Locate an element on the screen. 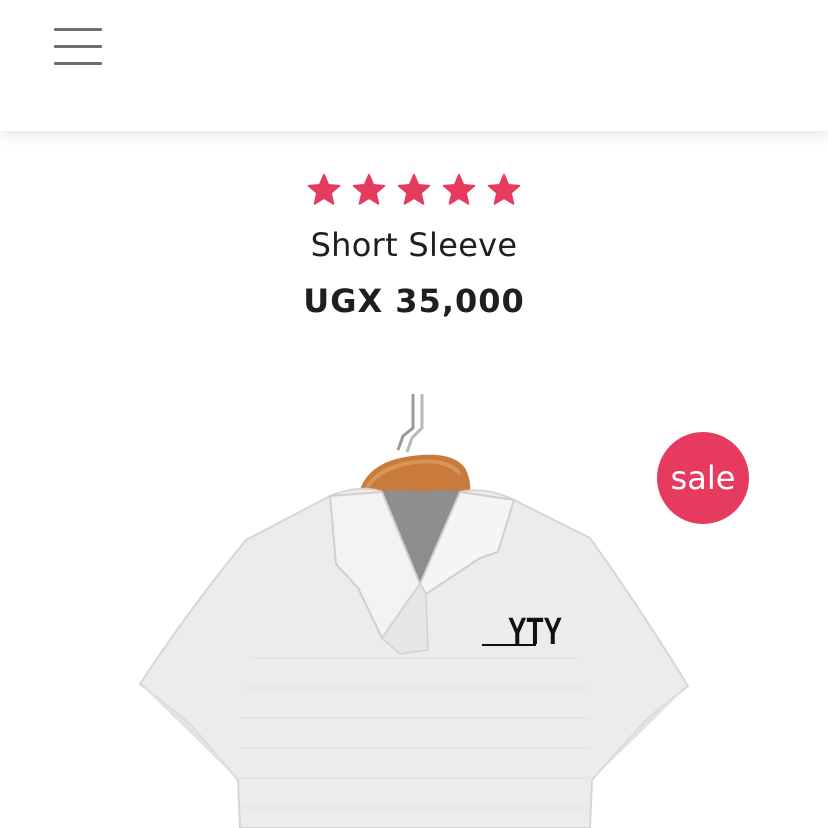  product-price: UGX 35,000 is located at coordinates (414, 301).